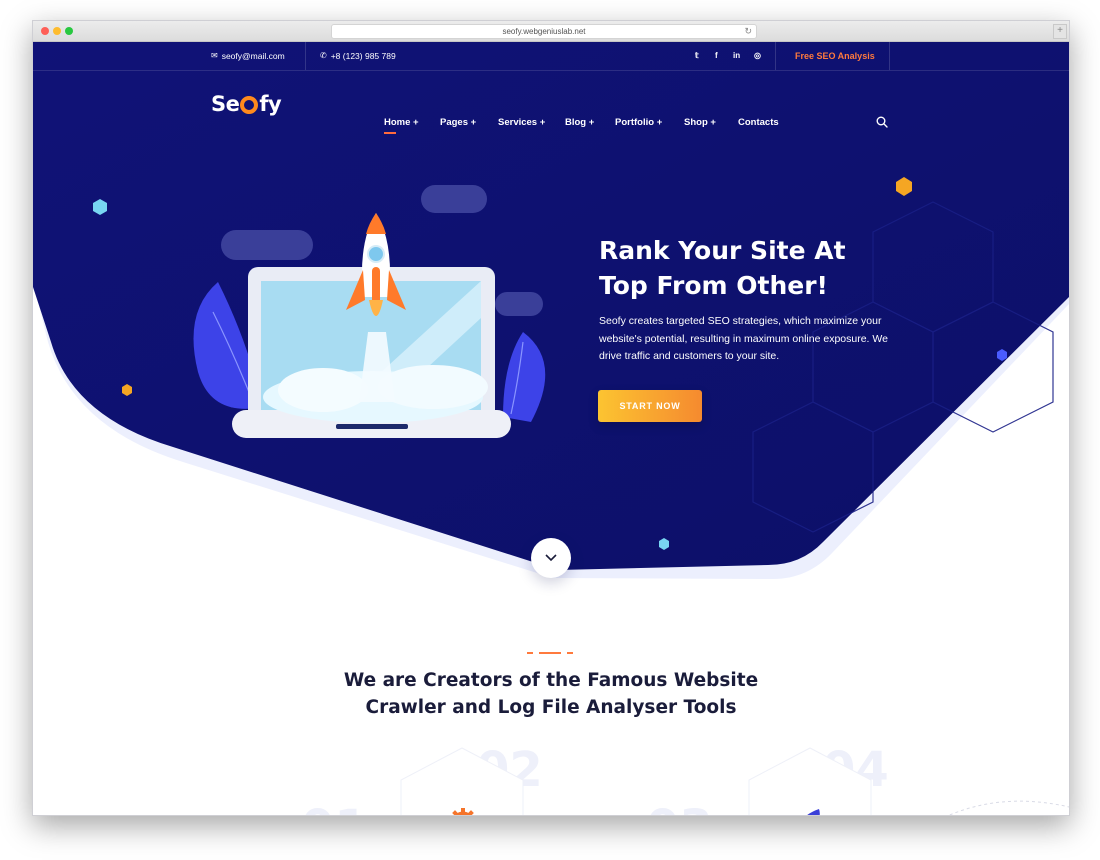 Image resolution: width=1100 pixels, height=860 pixels. What do you see at coordinates (270, 104) in the screenshot?
I see `logo-text-end: fy` at bounding box center [270, 104].